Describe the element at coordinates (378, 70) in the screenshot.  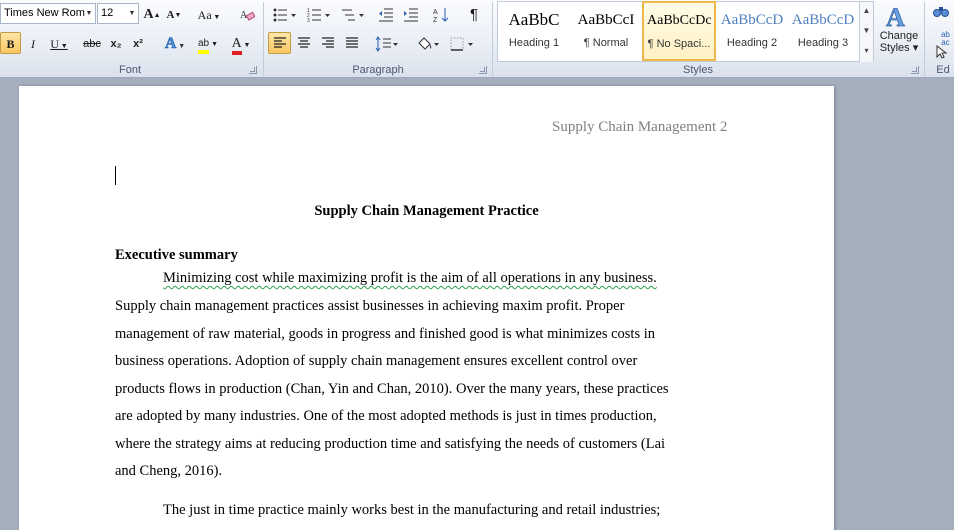
I see `paragraph-group-label: Paragraph` at that location.